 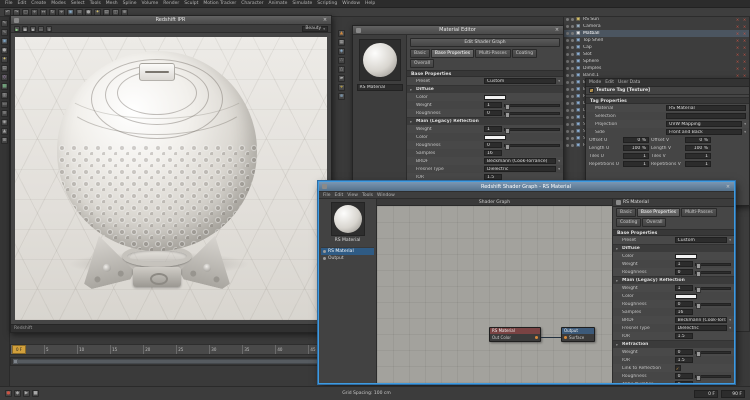 What do you see at coordinates (677, 368) in the screenshot?
I see `checkbox: ✓` at bounding box center [677, 368].